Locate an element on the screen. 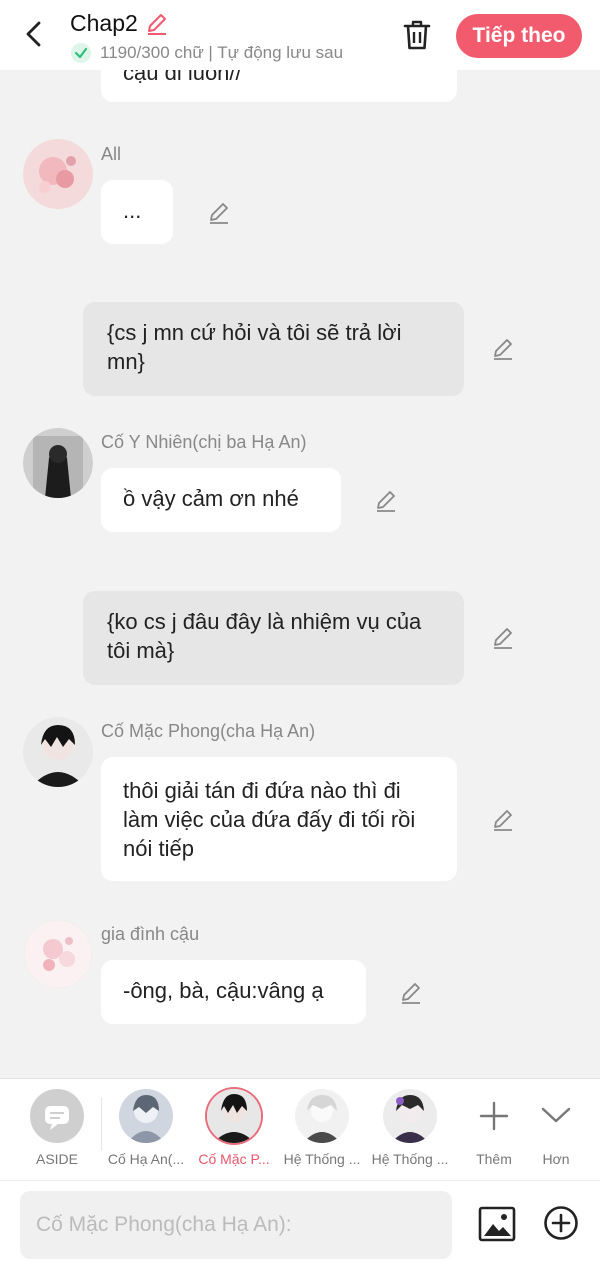  next-button: Tiếp theo is located at coordinates (519, 36).